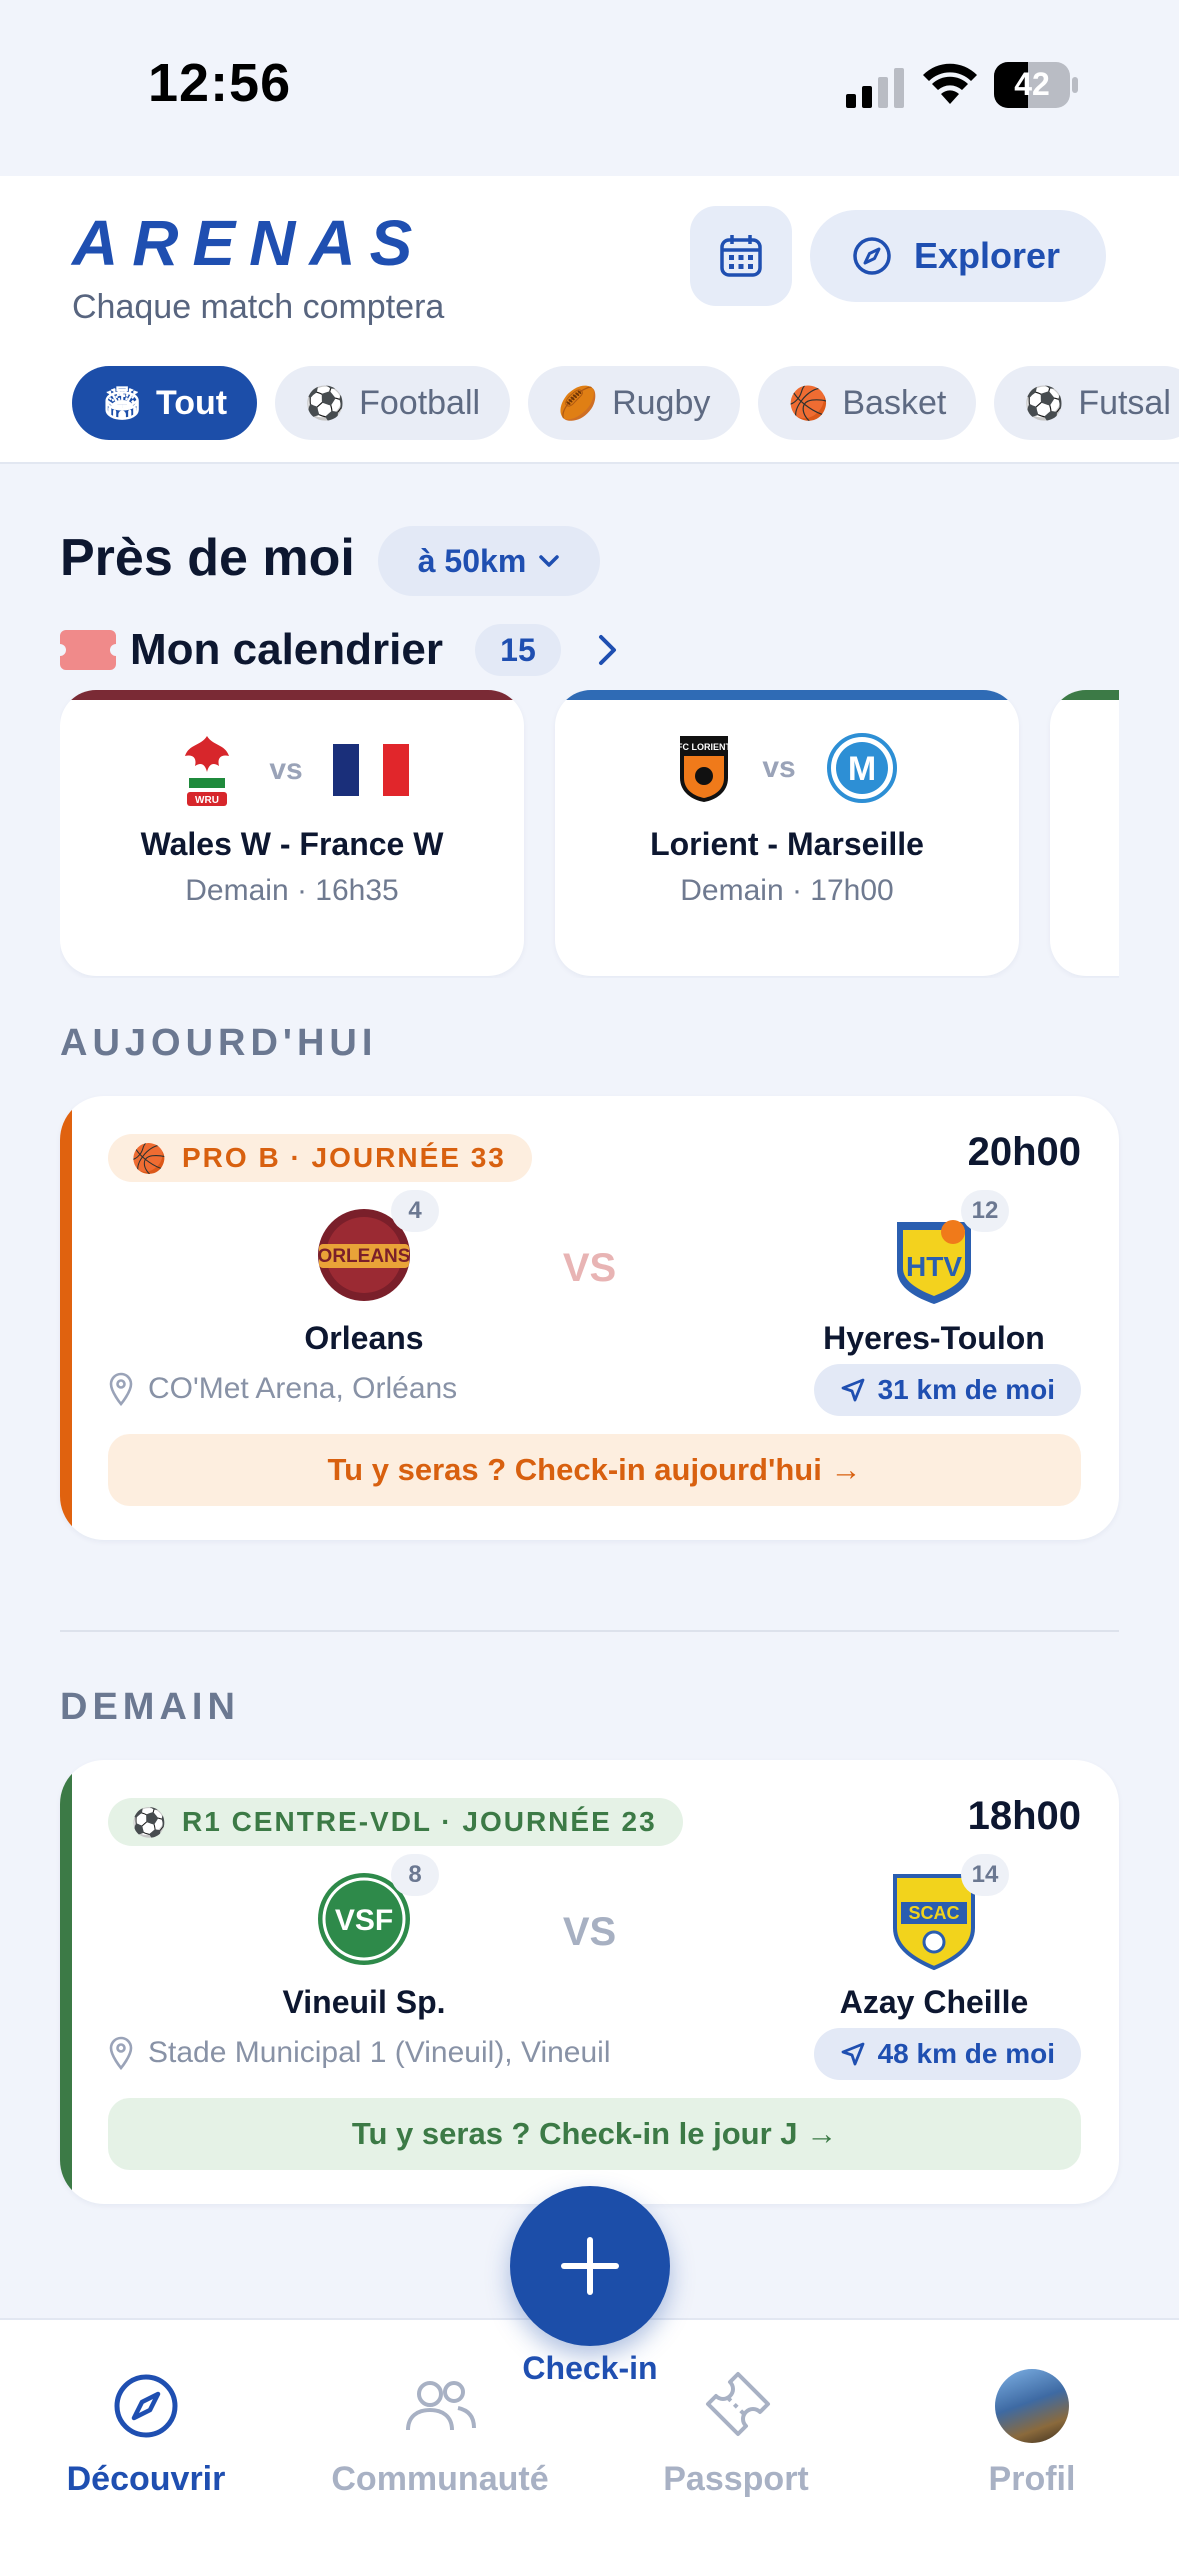 The height and width of the screenshot is (2556, 1179). Describe the element at coordinates (1086, 403) in the screenshot. I see `filter-chip-futsal: ⚽ Futsal` at that location.